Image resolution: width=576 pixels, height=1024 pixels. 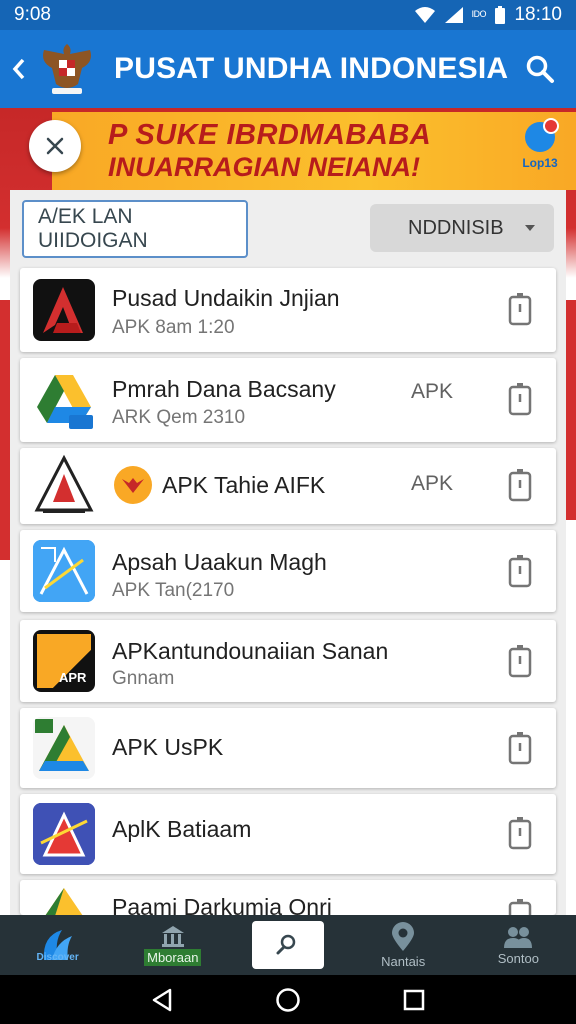 I want to click on bottom-navigation: Discover Mboraan Nantais Sontoo, so click(x=288, y=945).